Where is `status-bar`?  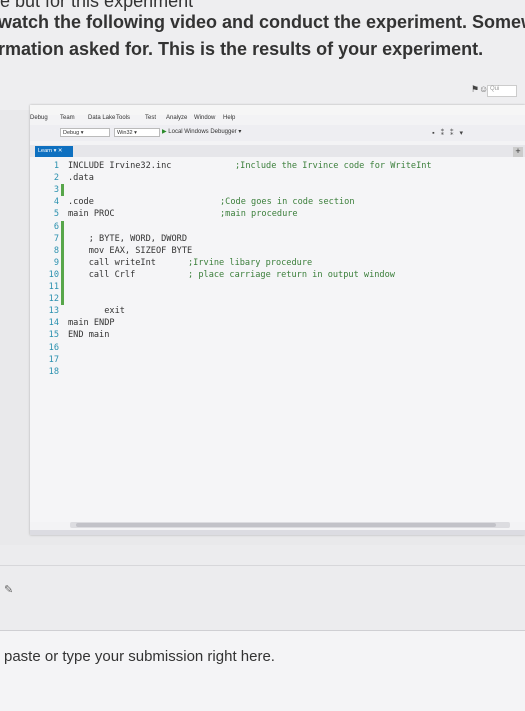 status-bar is located at coordinates (277, 532).